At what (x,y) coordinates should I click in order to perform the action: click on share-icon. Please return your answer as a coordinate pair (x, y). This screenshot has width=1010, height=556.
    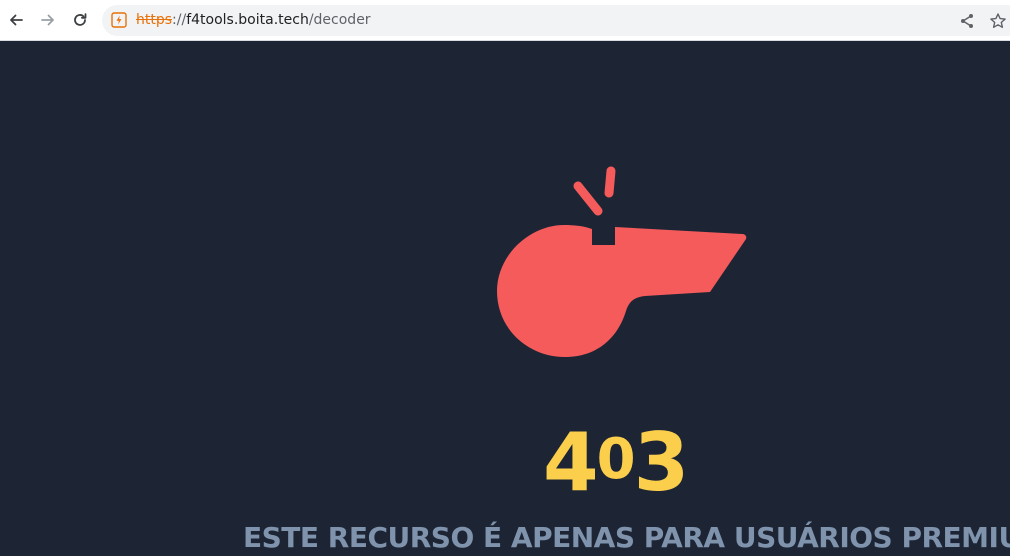
    Looking at the image, I should click on (967, 21).